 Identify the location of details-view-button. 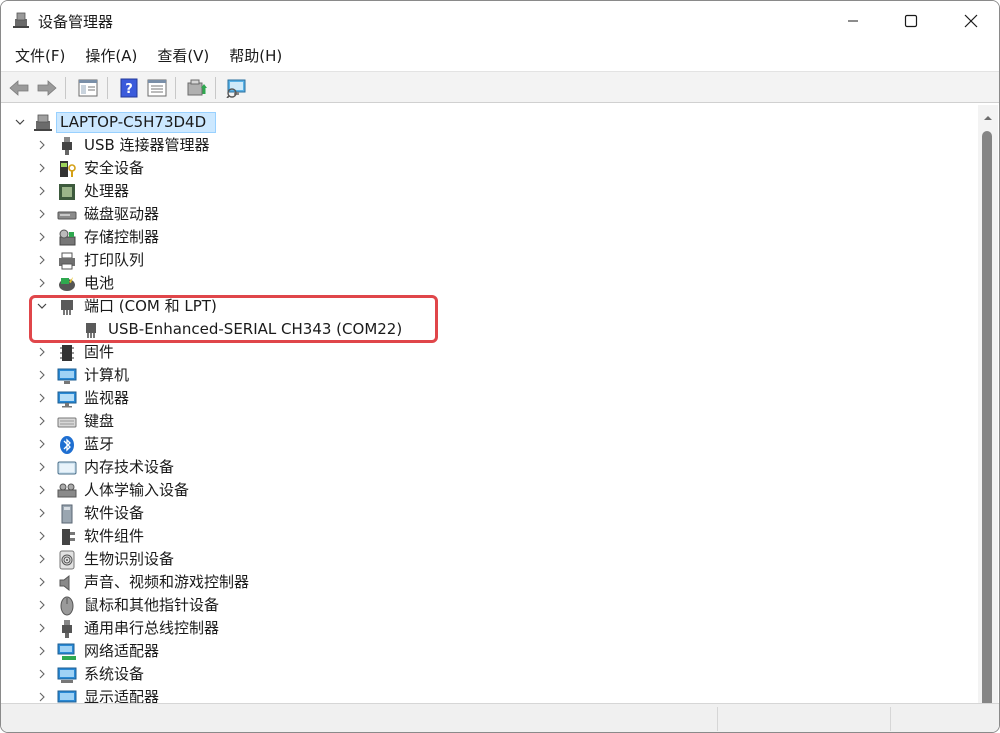
(157, 88).